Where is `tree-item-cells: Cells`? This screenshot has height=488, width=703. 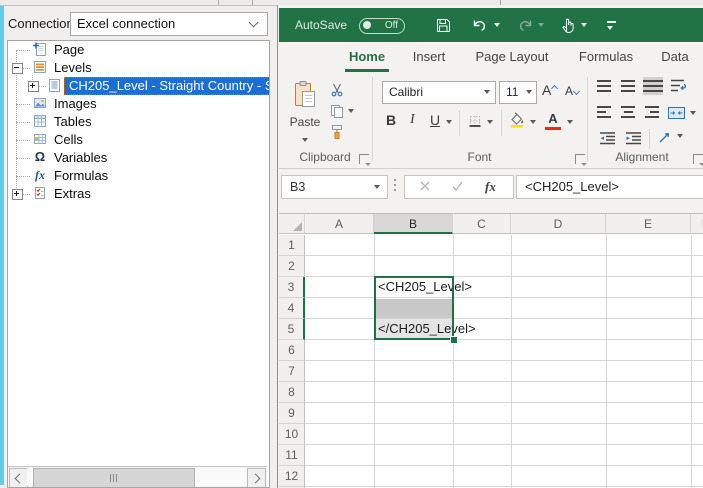 tree-item-cells: Cells is located at coordinates (138, 140).